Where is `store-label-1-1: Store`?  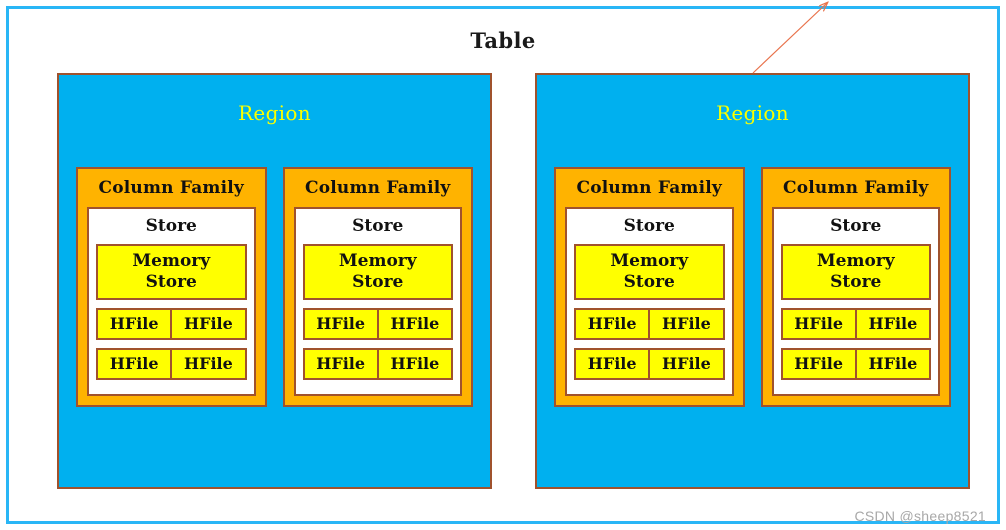 store-label-1-1: Store is located at coordinates (171, 226).